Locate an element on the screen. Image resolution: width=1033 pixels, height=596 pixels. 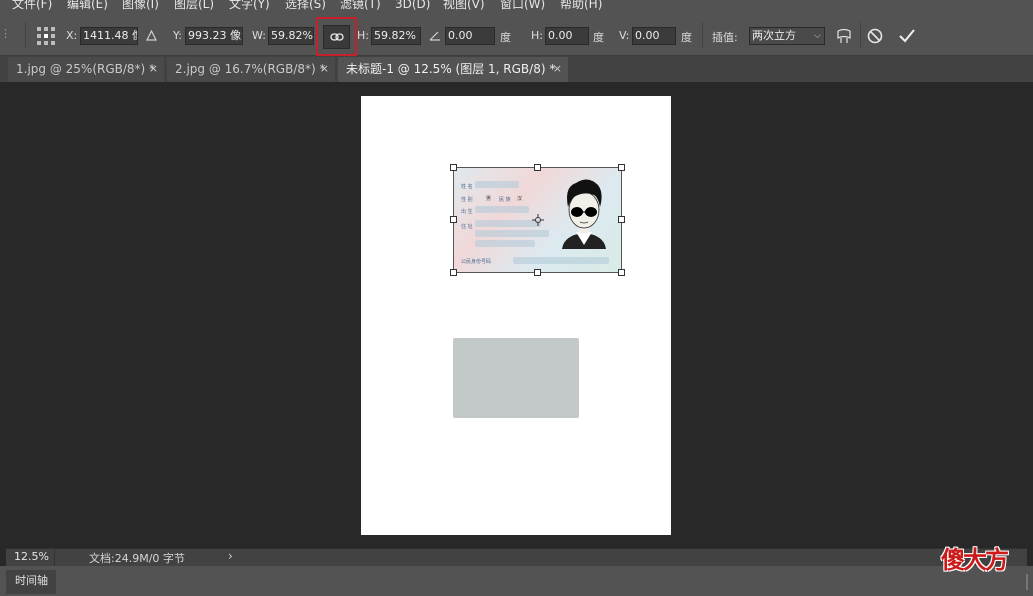
tab-document-2: 2.jpg @ 16.7%(RGB/8*) * × is located at coordinates (251, 69).